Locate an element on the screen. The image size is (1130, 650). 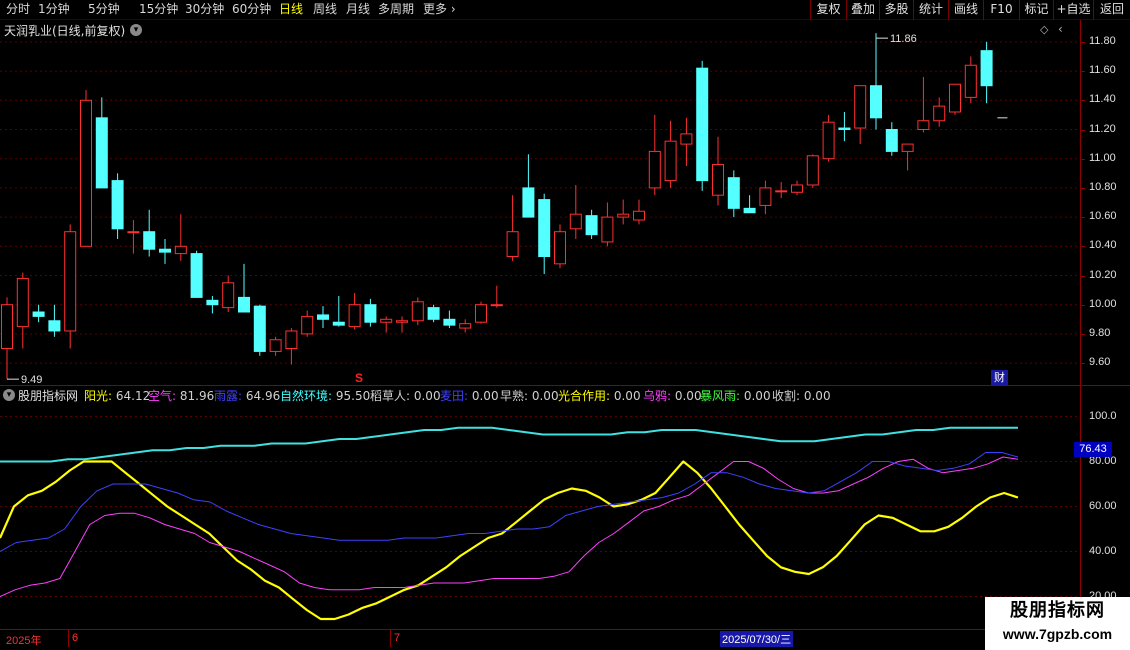
period-tab-60min: 60分钟 is located at coordinates (251, 9).